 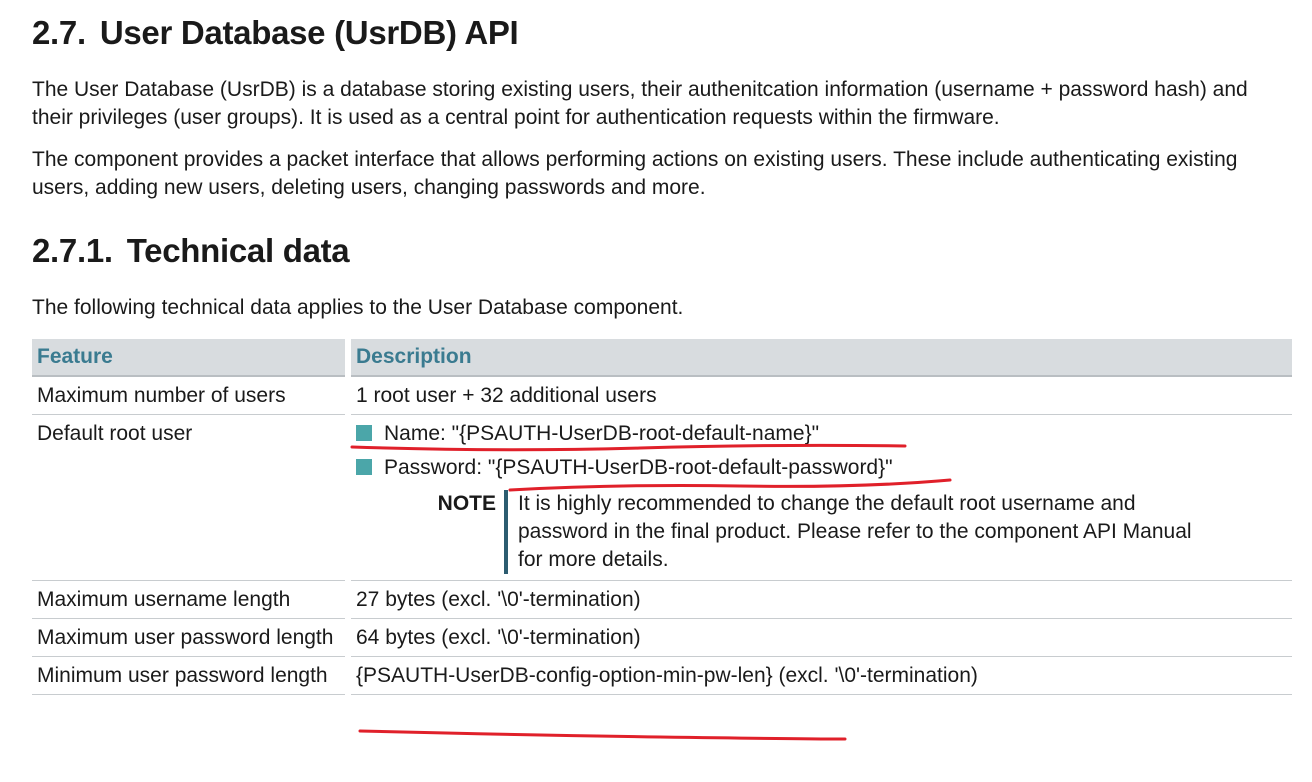 I want to click on feature-cell: Maximum username length, so click(x=190, y=599).